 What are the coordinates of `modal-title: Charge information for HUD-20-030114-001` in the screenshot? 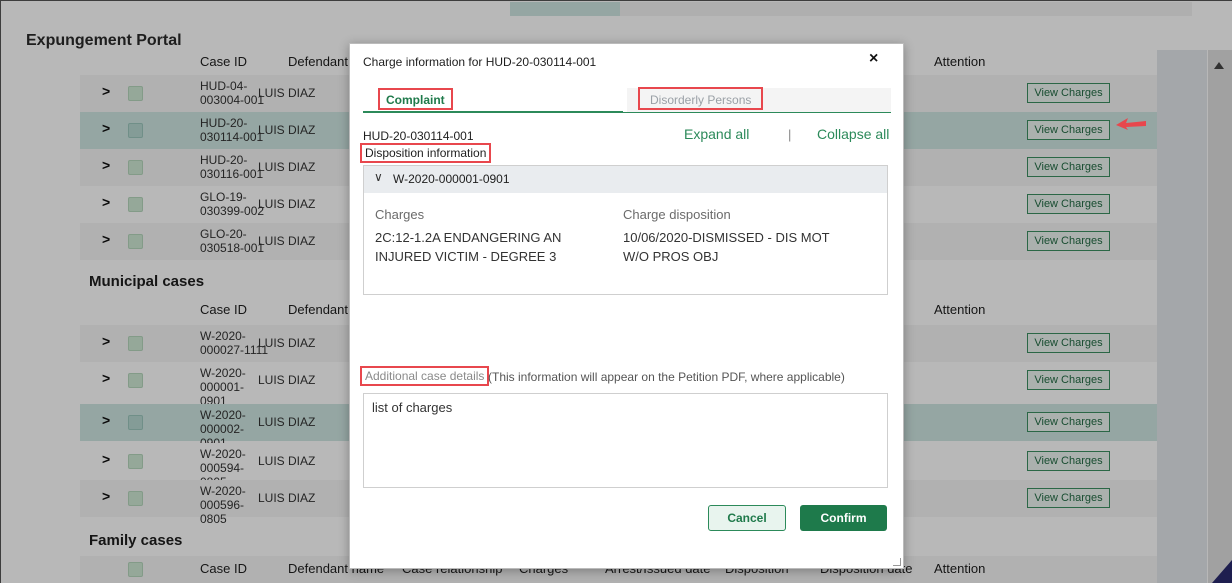 It's located at (480, 62).